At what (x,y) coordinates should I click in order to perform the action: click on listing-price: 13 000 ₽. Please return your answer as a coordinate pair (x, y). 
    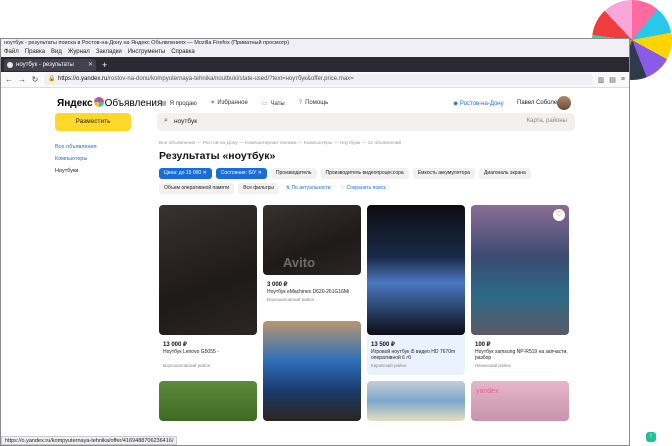
    Looking at the image, I should click on (175, 345).